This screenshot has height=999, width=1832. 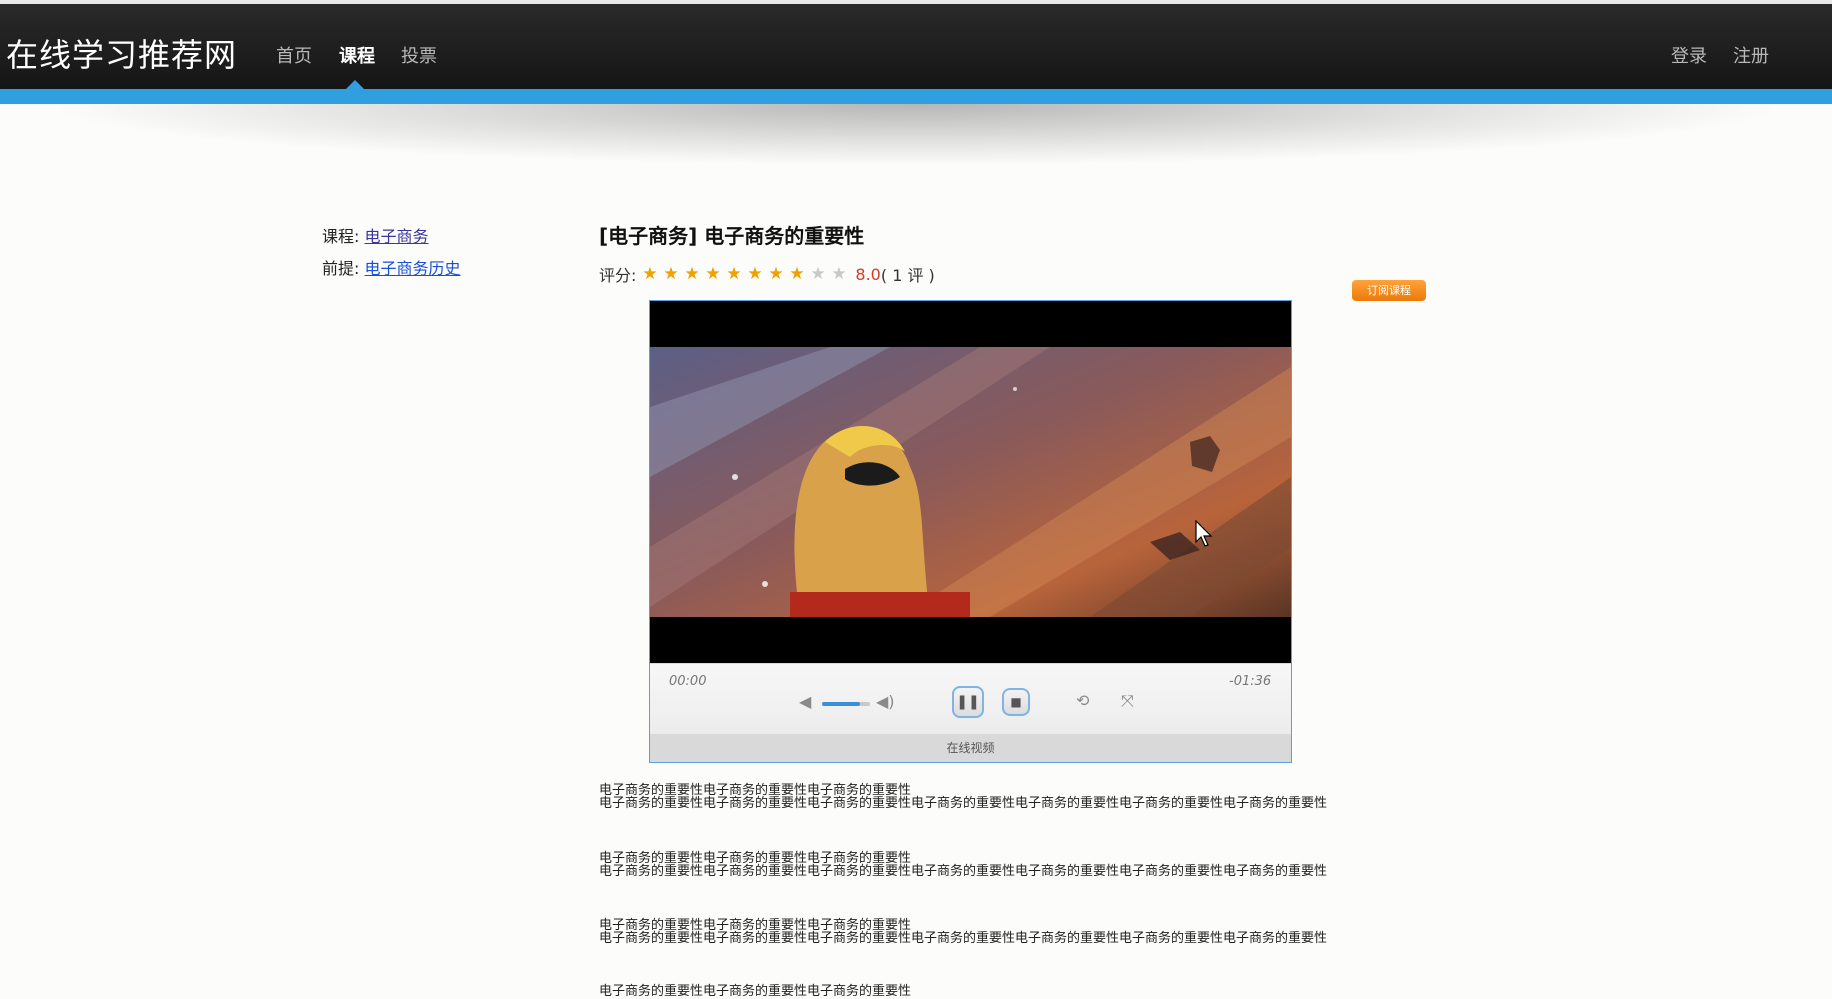 What do you see at coordinates (1014, 991) in the screenshot?
I see `lesson-paragraph: 电子商务的重要性电子商务的重要性电子商务的重要性` at bounding box center [1014, 991].